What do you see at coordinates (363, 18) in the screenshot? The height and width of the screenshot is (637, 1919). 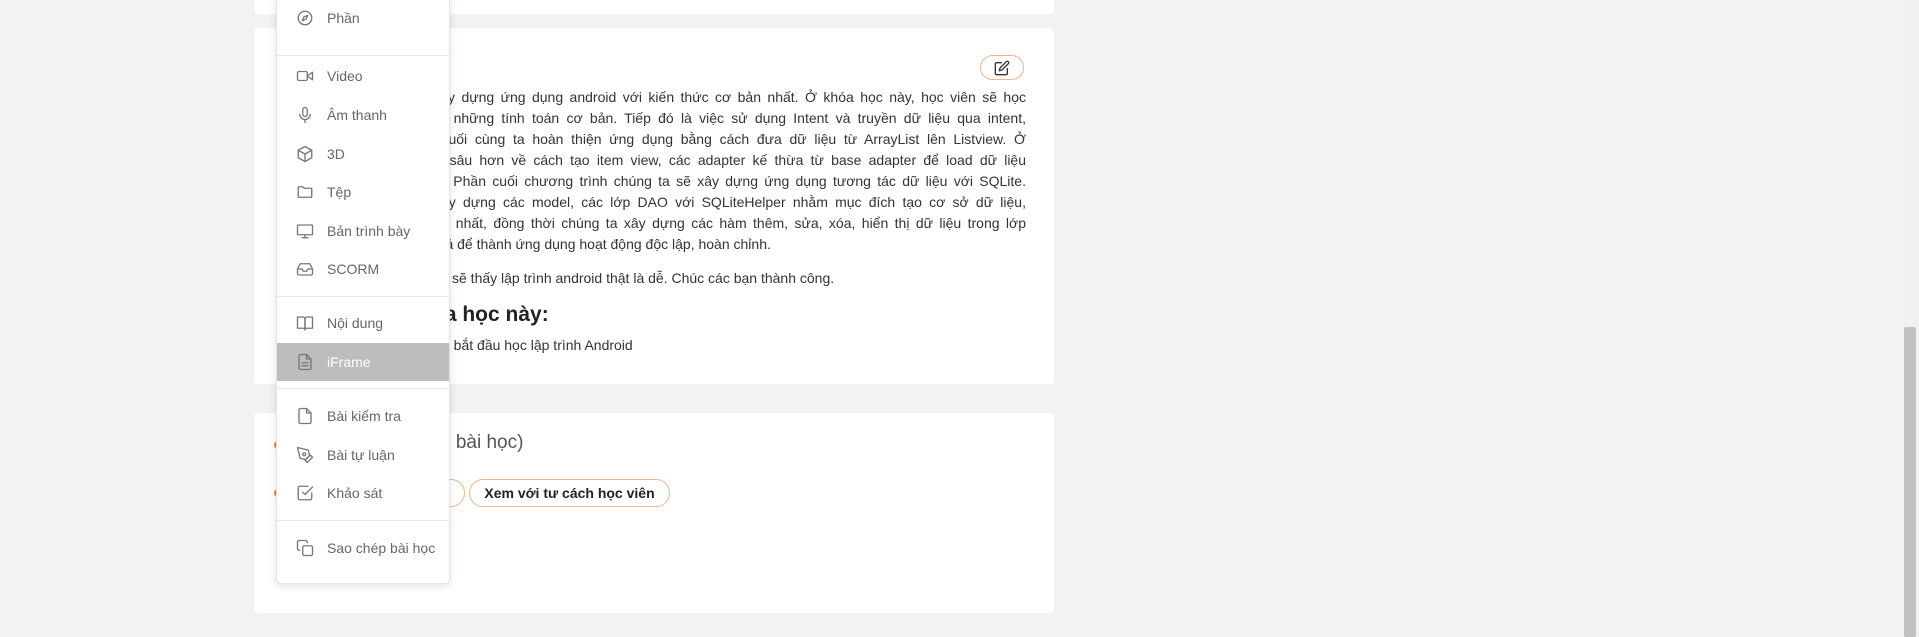 I see `menu-item-section: Phần` at bounding box center [363, 18].